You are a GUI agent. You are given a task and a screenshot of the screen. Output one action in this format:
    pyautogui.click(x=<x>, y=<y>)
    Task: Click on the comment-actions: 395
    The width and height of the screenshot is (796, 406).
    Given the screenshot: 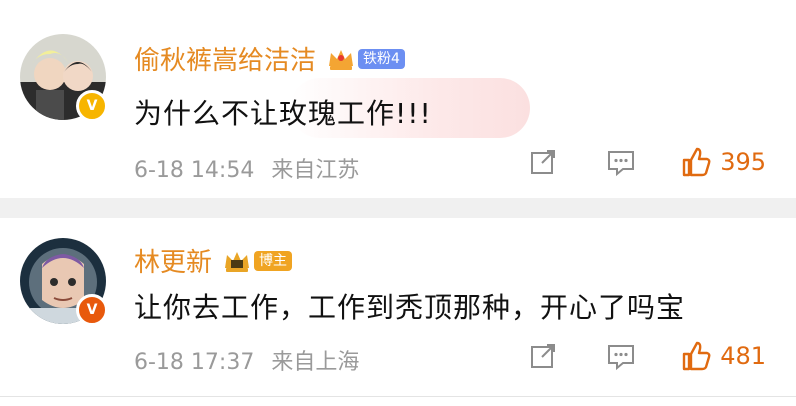 What is the action you would take?
    pyautogui.click(x=623, y=162)
    